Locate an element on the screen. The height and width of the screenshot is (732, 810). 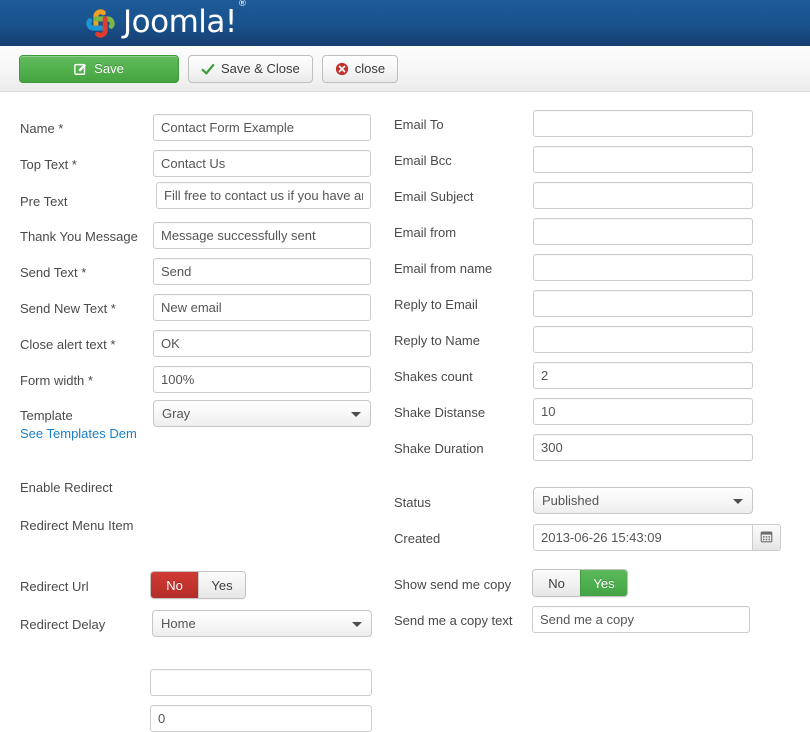
name-input is located at coordinates (262, 127).